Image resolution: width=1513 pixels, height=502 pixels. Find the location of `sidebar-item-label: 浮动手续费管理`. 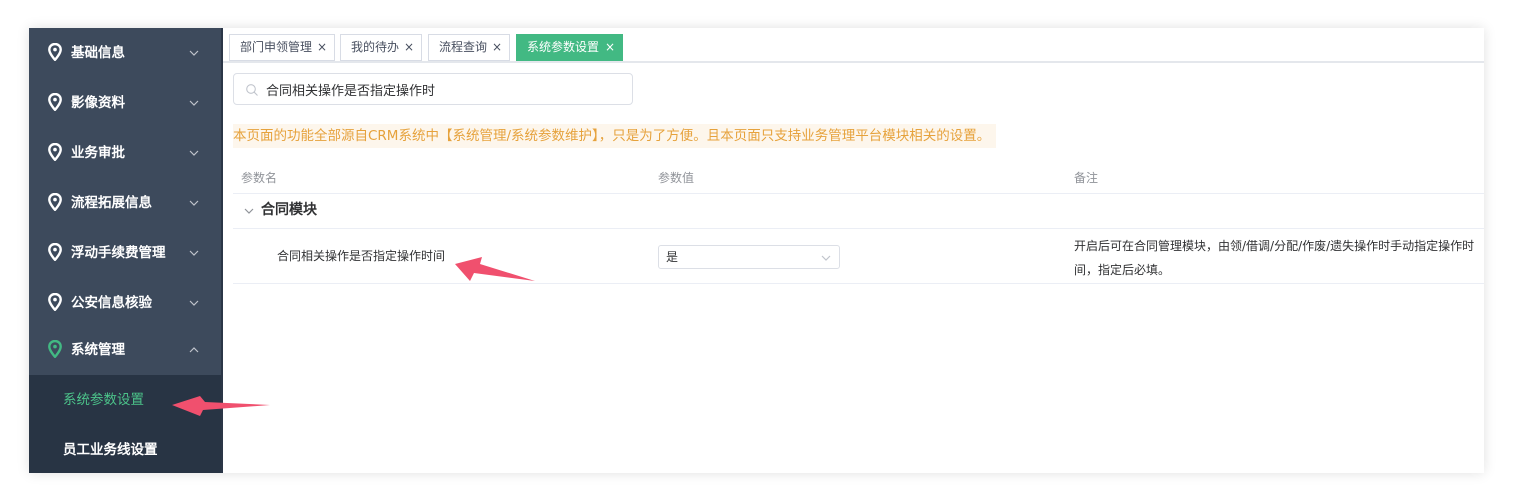

sidebar-item-label: 浮动手续费管理 is located at coordinates (118, 253).